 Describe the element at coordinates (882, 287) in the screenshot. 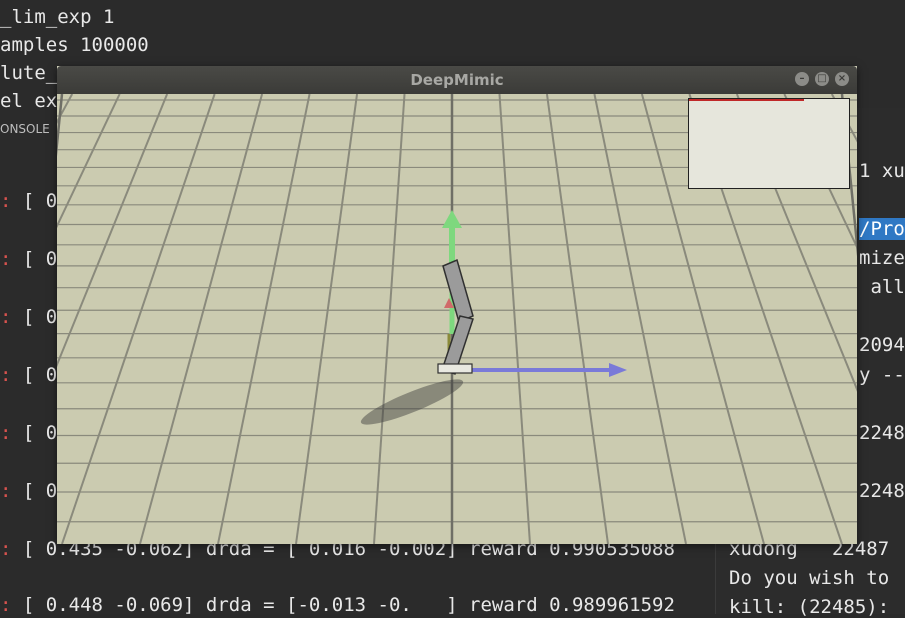

I see `right-line: all` at that location.